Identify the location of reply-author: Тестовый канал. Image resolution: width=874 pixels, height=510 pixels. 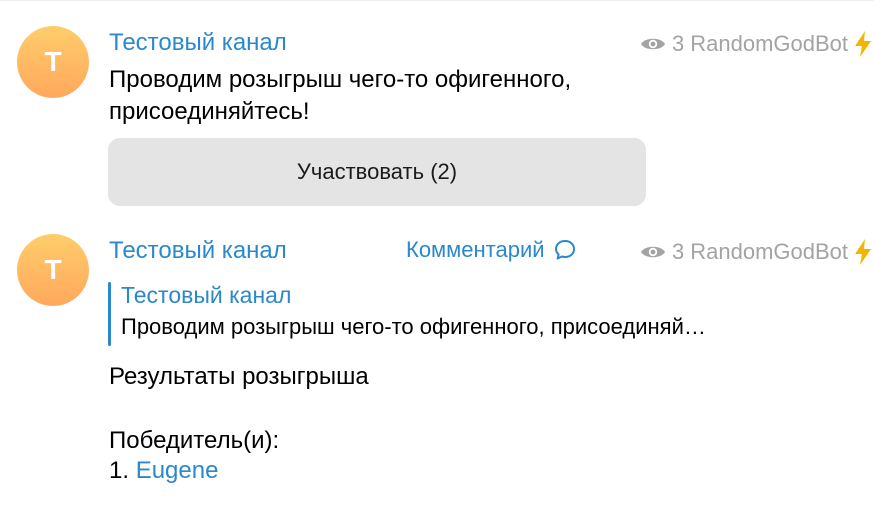
(206, 295).